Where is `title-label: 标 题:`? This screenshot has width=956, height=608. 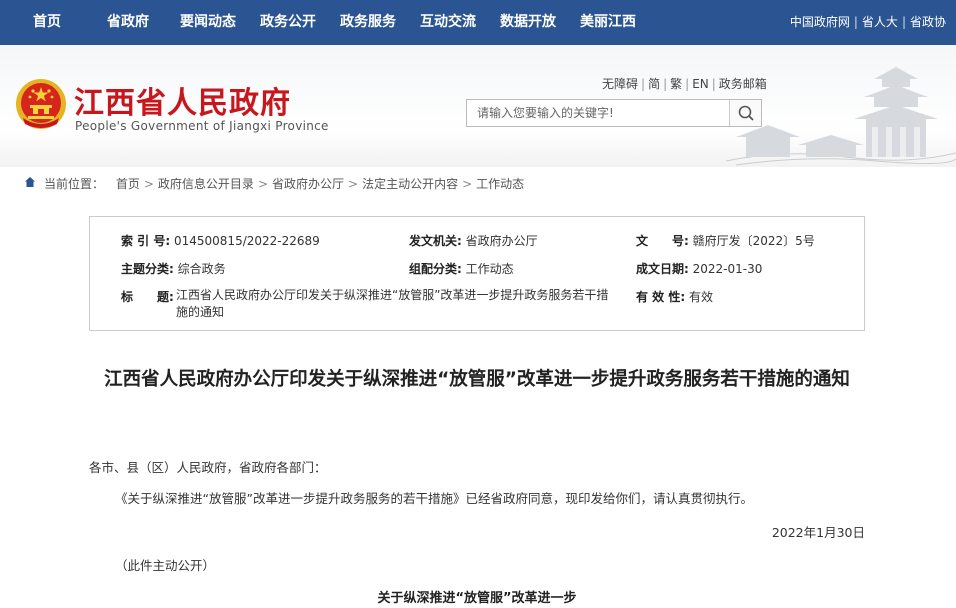
title-label: 标 题: is located at coordinates (147, 297).